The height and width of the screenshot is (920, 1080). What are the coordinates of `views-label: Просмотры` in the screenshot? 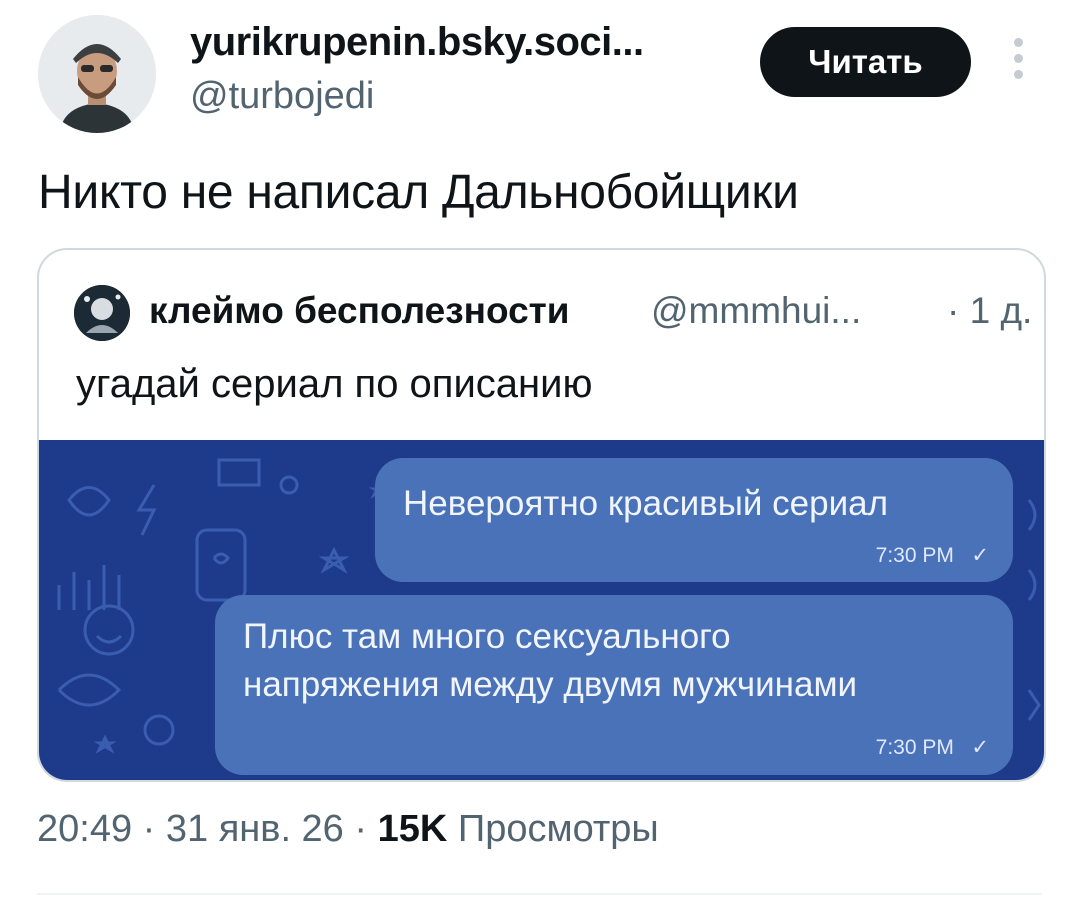 It's located at (558, 829).